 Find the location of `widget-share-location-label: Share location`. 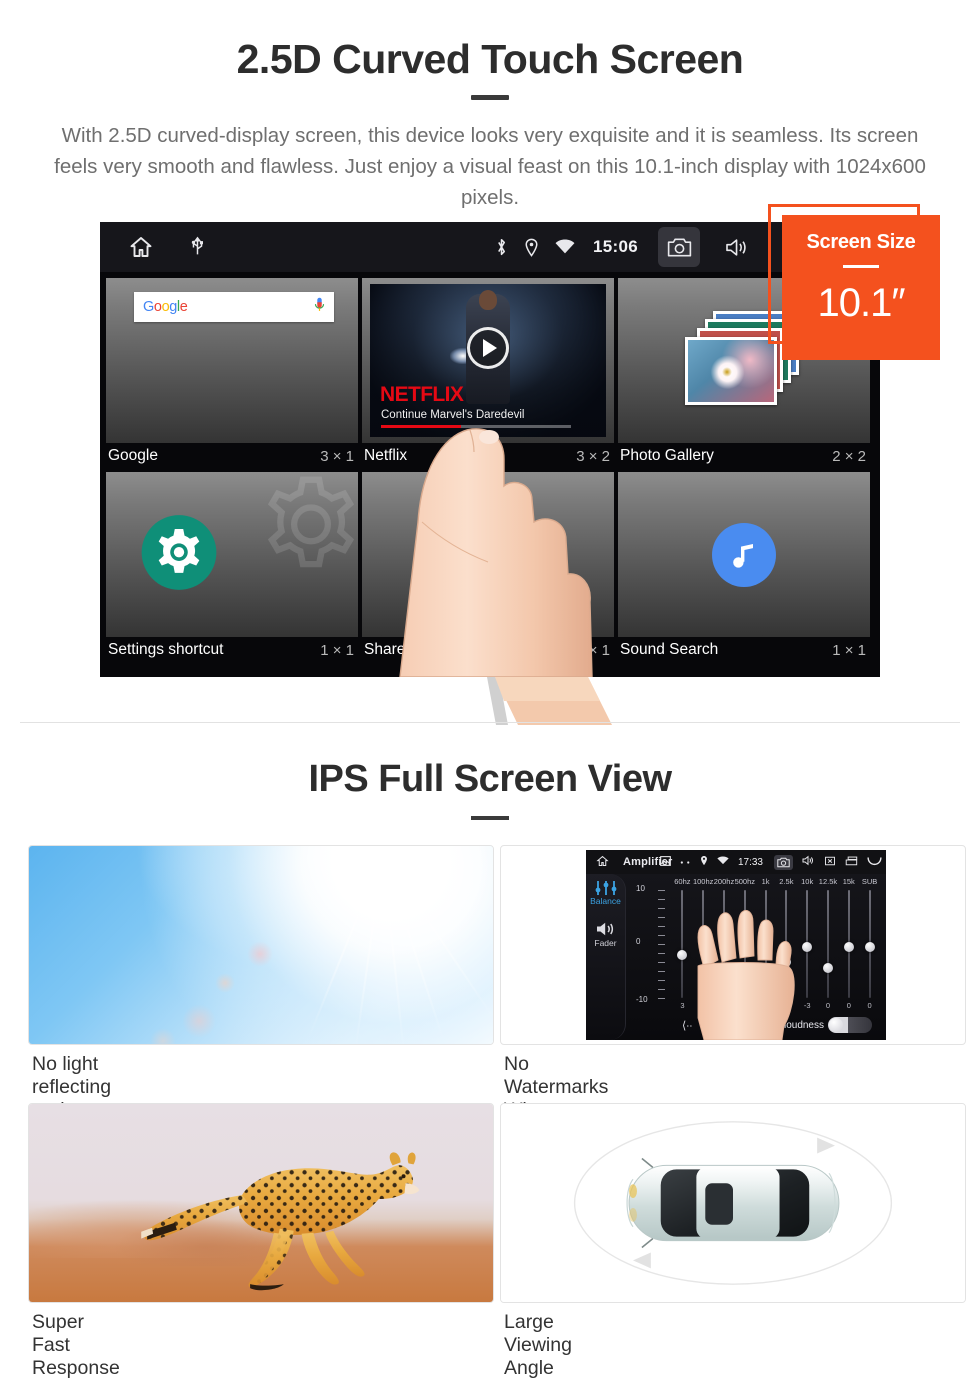

widget-share-location-label: Share location is located at coordinates (414, 649).